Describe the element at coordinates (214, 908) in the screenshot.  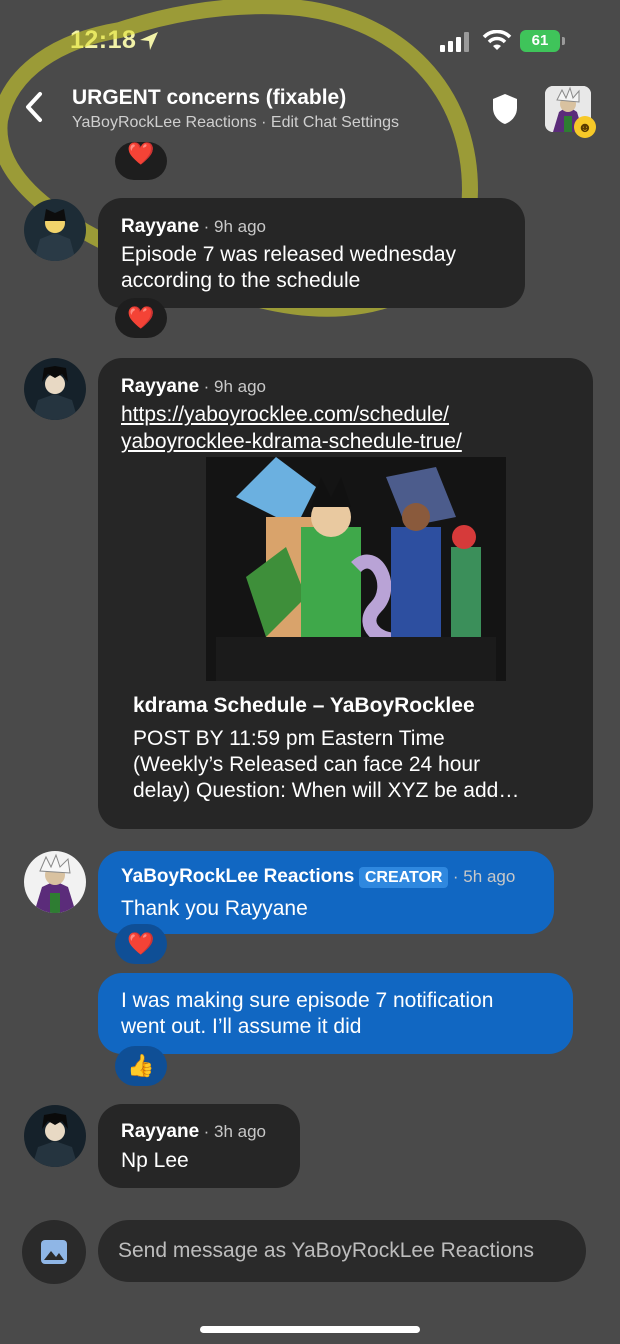
I see `message-text: Thank you Rayyane` at that location.